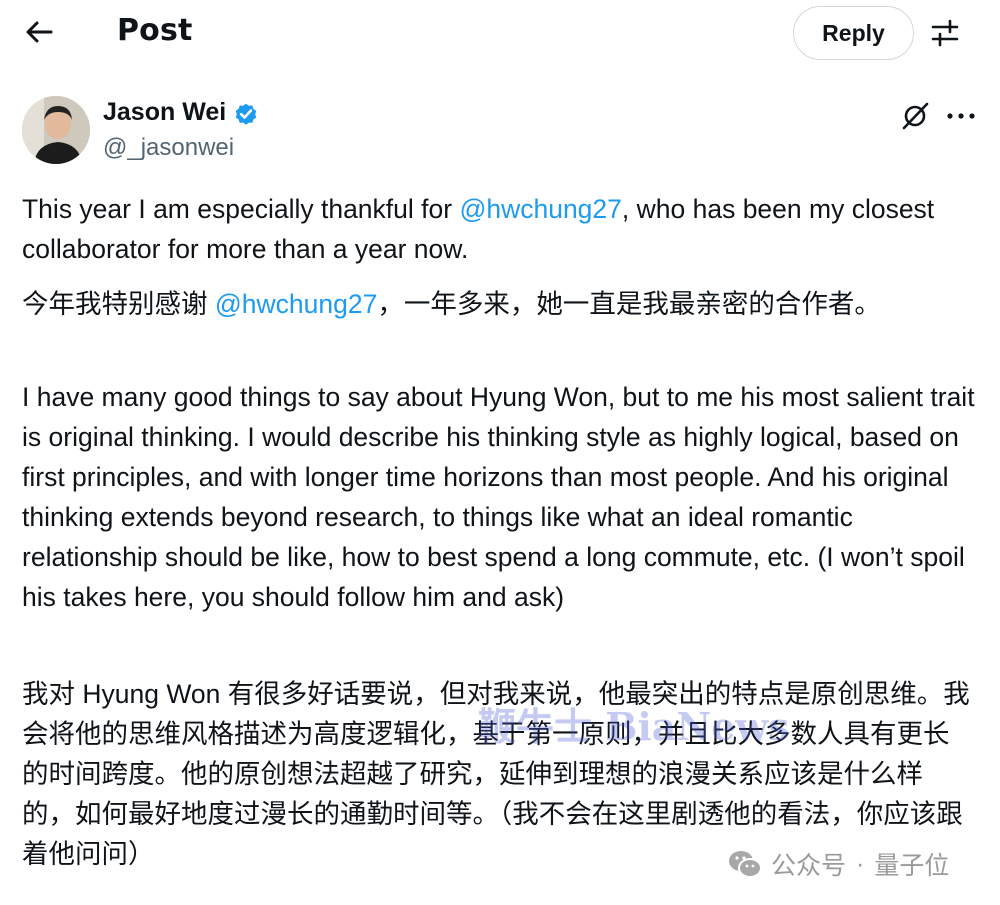 The image size is (1000, 905). Describe the element at coordinates (241, 209) in the screenshot. I see `post-text-segment: This year I am especially thankful for` at that location.